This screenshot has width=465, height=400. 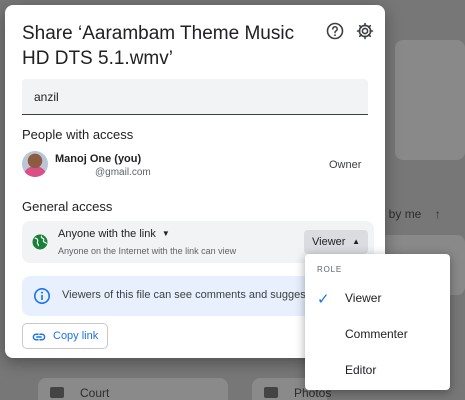 I want to click on role-menu: ROLE ✓ Viewer Commenter Editor, so click(x=377, y=322).